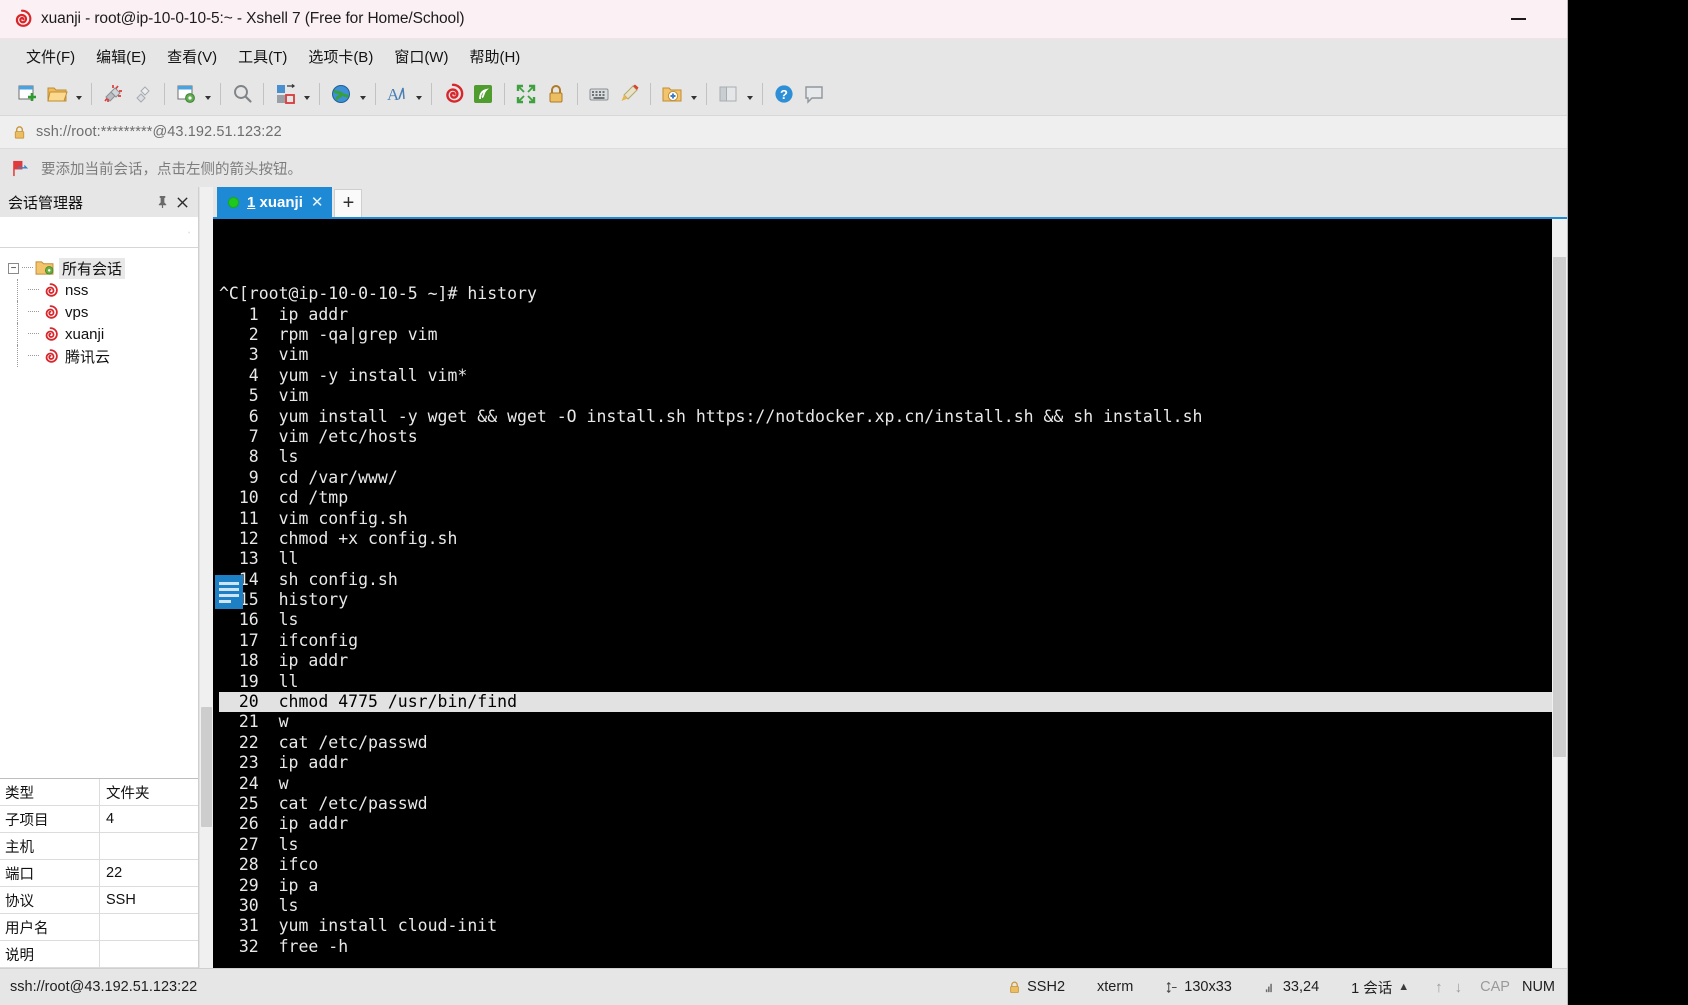 This screenshot has width=1688, height=1005. I want to click on terminal-history-line: 12 chmod +x config.sh, so click(885, 539).